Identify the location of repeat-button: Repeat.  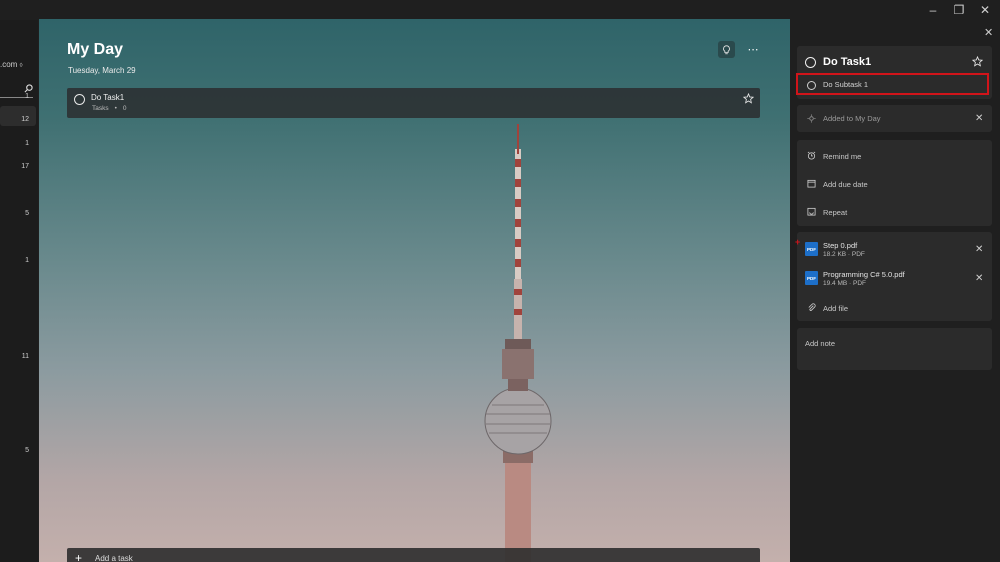
(835, 212).